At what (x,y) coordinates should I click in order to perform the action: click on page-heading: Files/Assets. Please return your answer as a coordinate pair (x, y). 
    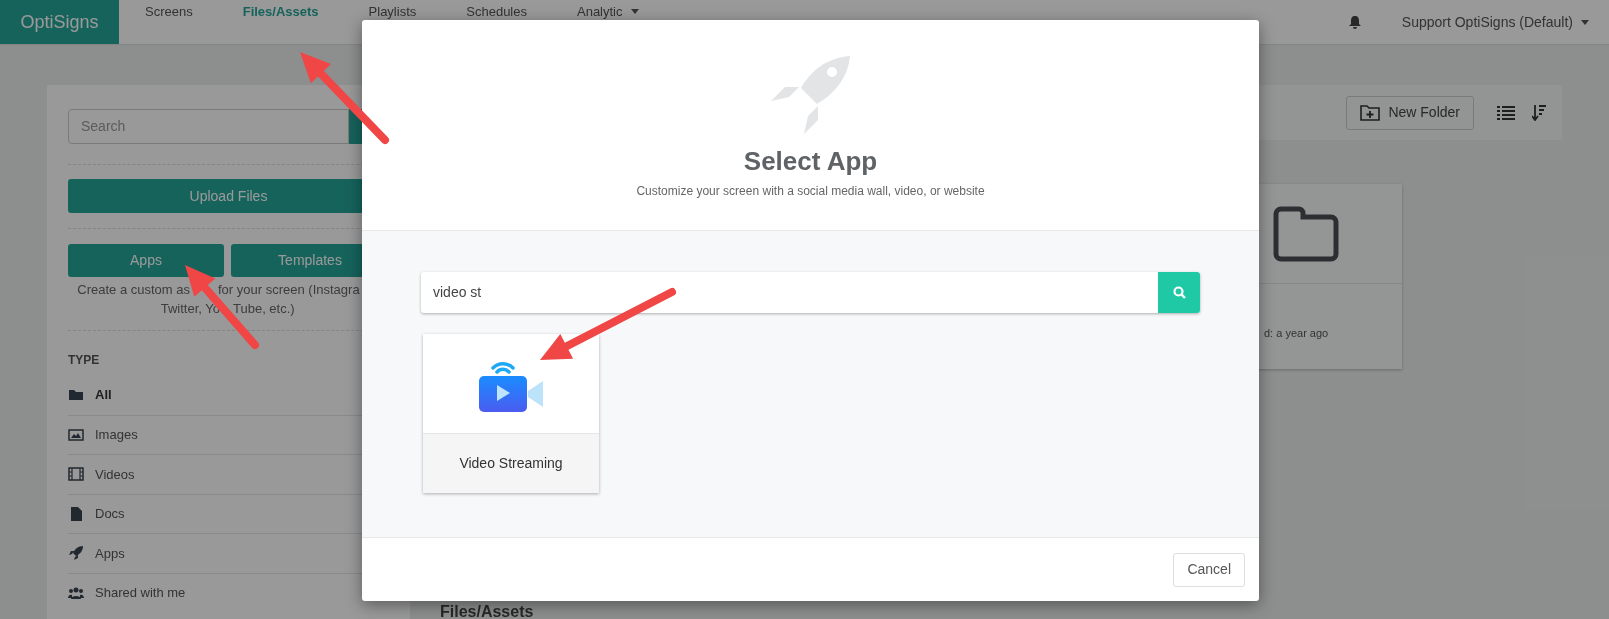
    Looking at the image, I should click on (487, 611).